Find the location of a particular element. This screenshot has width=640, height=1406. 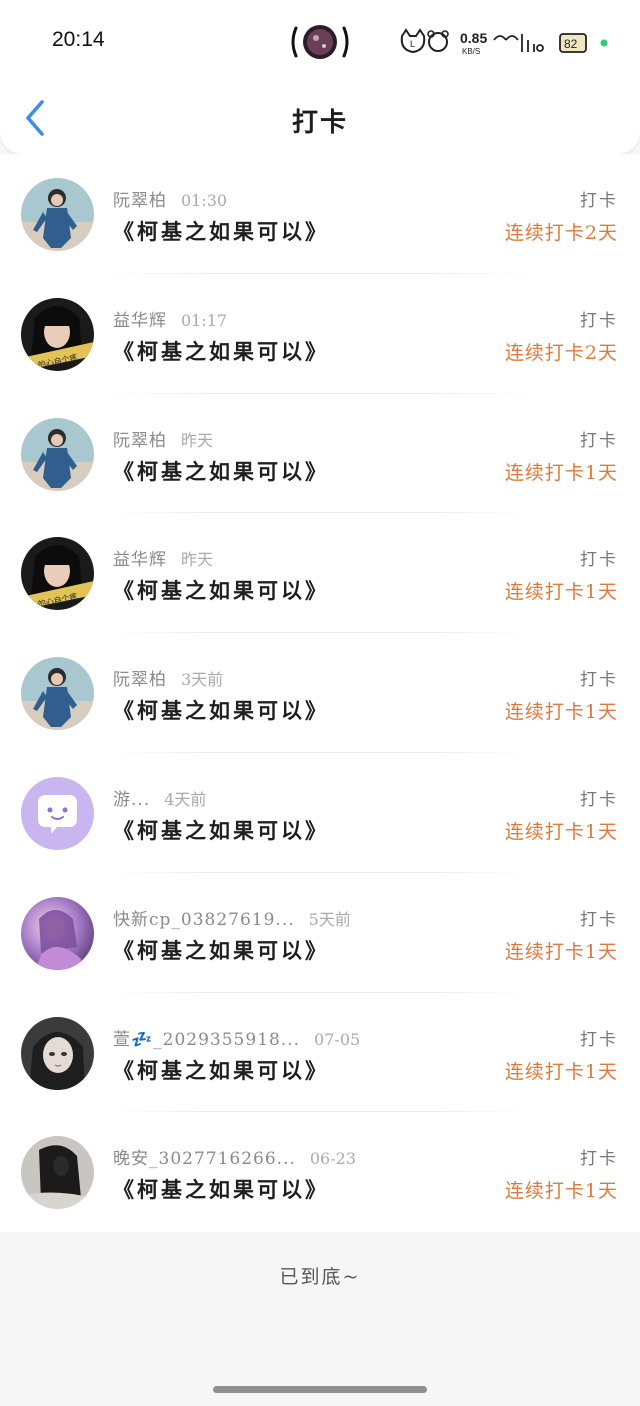

privacy-dot is located at coordinates (604, 43).